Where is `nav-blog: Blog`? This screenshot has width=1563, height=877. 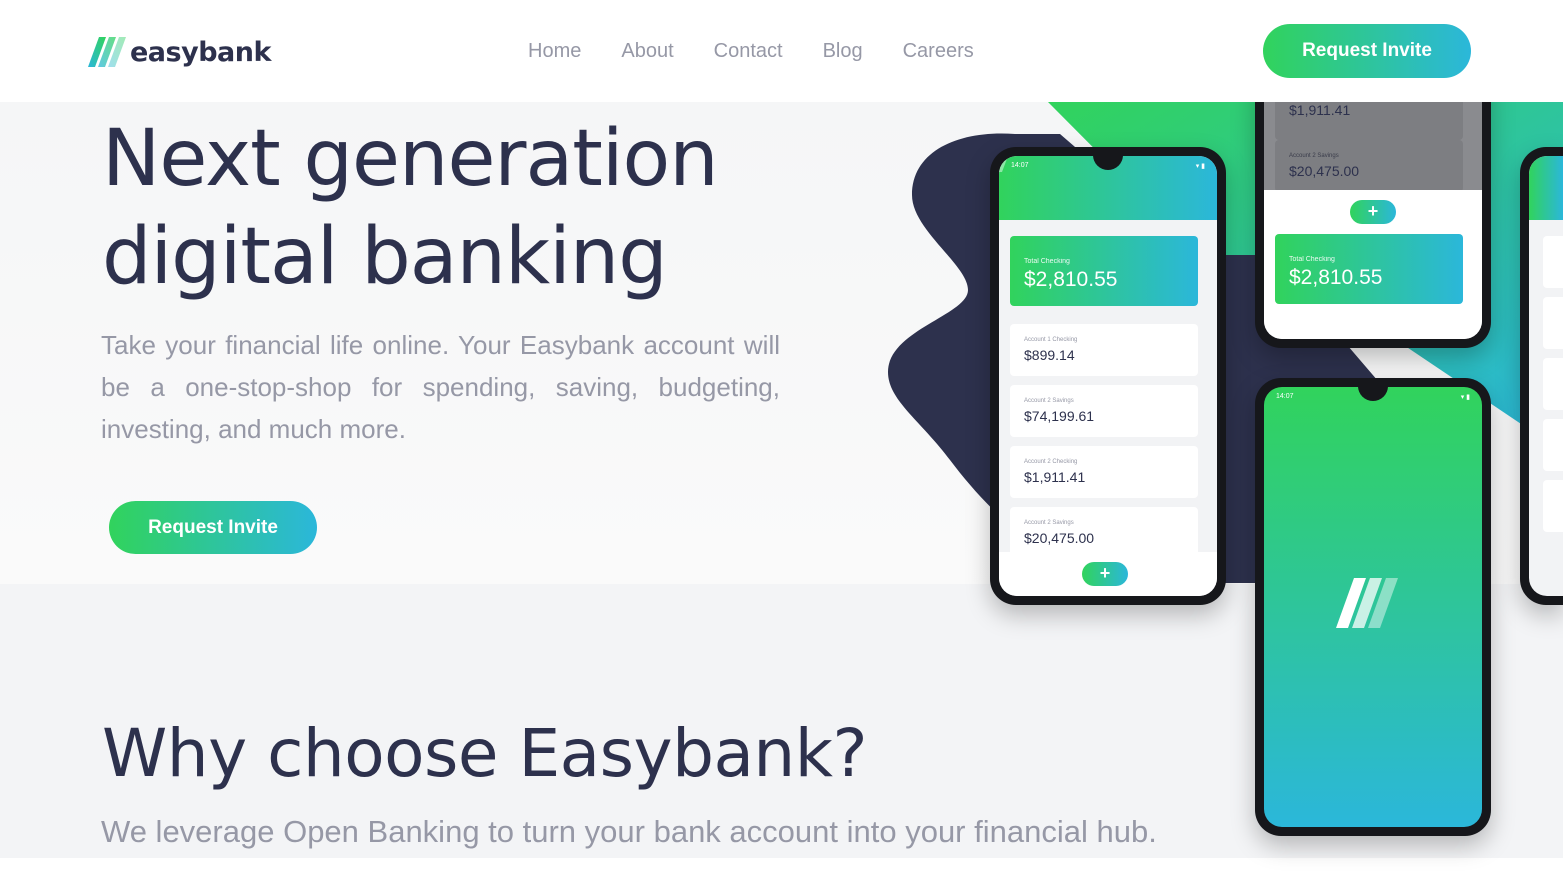
nav-blog: Blog is located at coordinates (843, 51).